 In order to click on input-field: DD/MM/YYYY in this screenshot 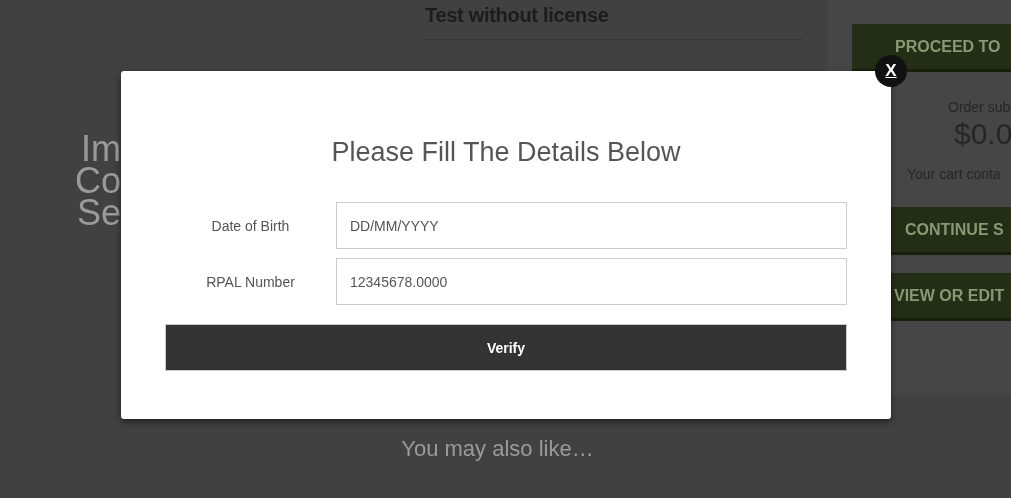, I will do `click(591, 225)`.